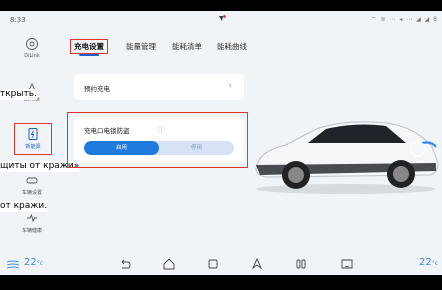 This screenshot has height=290, width=442. What do you see at coordinates (213, 264) in the screenshot?
I see `recent-apps-icon` at bounding box center [213, 264].